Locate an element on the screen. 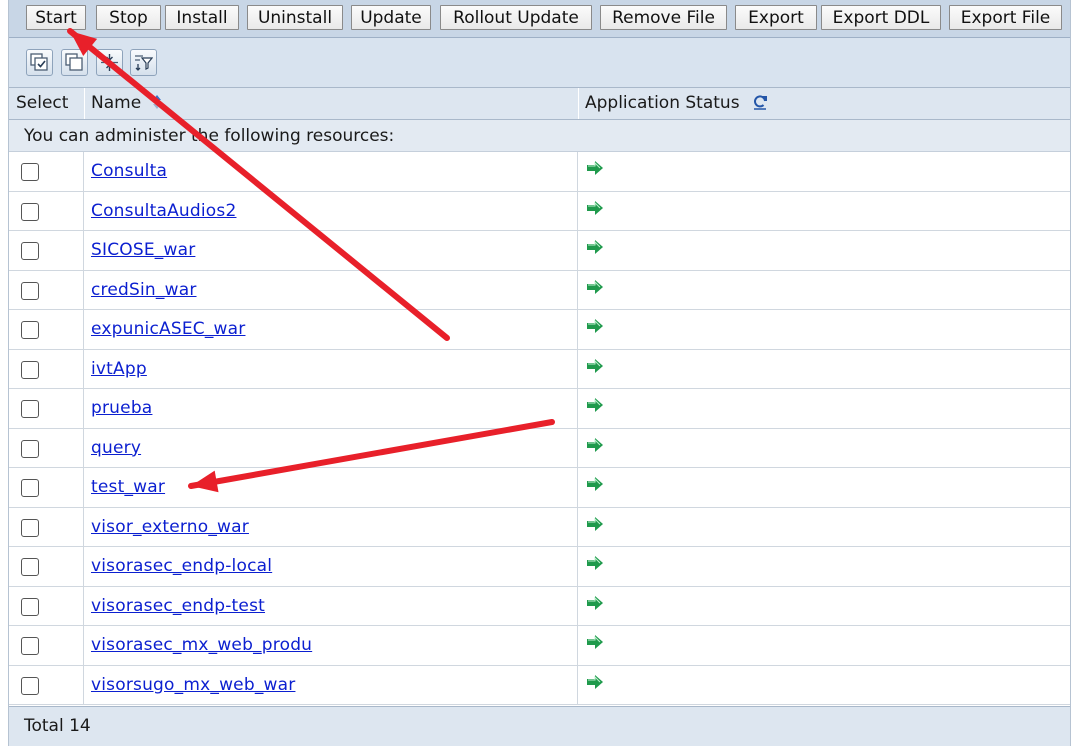  table-row: credSin_war is located at coordinates (539, 290).